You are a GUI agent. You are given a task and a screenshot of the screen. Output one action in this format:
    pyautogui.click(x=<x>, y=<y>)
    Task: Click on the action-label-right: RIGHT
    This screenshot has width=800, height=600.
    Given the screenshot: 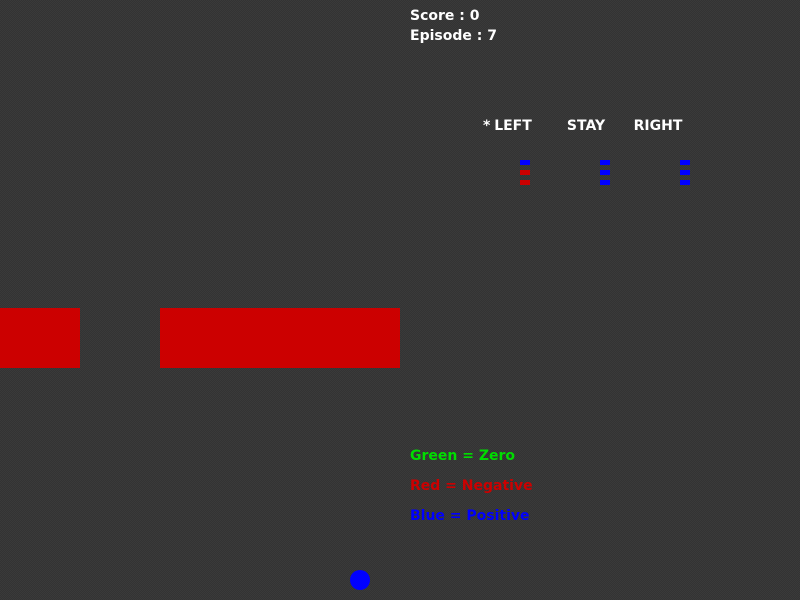 What is the action you would take?
    pyautogui.click(x=658, y=126)
    